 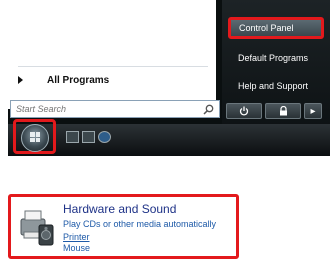 What do you see at coordinates (76, 237) in the screenshot?
I see `printer-link: Printer` at bounding box center [76, 237].